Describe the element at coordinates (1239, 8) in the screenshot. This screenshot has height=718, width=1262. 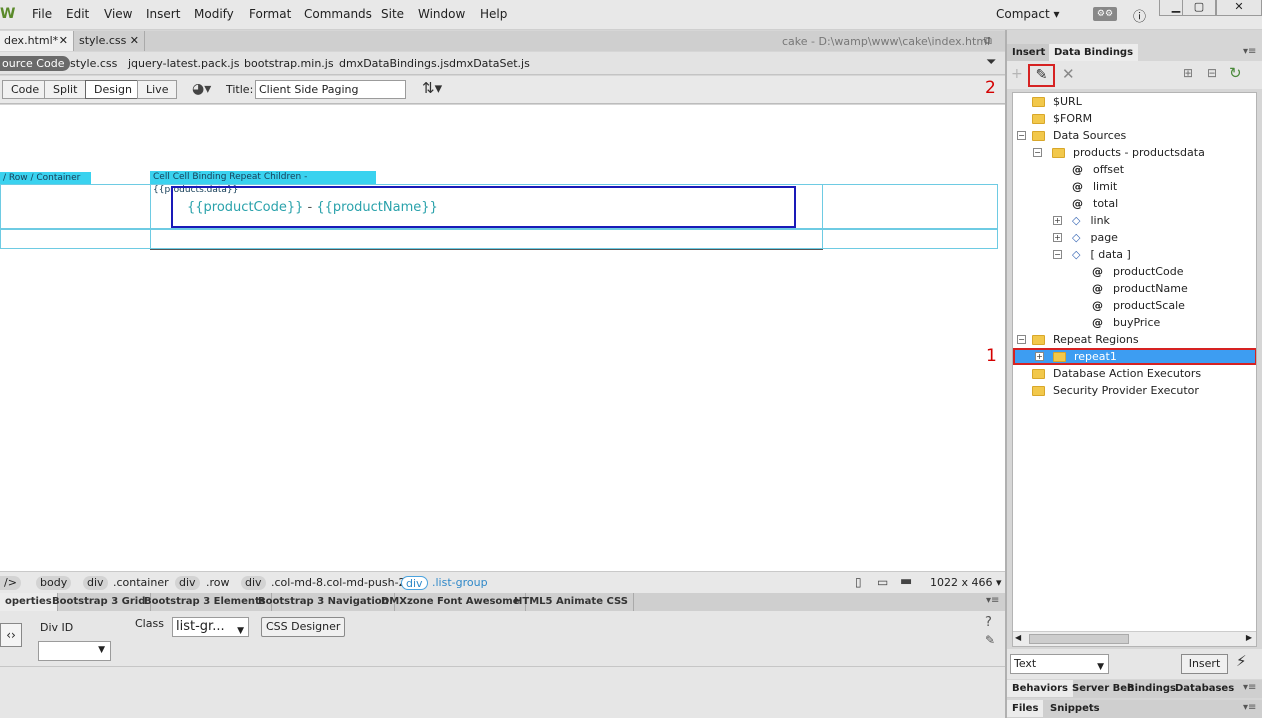
I see `close-window-button: ✕` at that location.